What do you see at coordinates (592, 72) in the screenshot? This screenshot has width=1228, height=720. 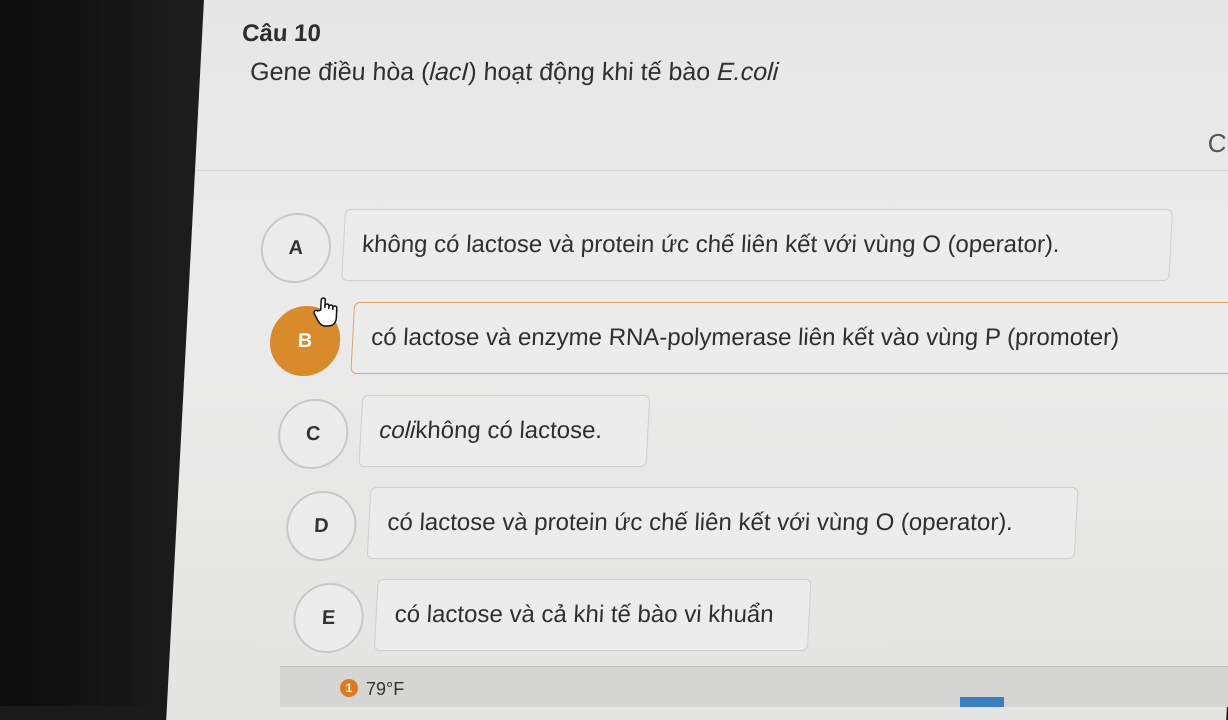 I see `question-text-part: ) hoạt động khi tế bào` at bounding box center [592, 72].